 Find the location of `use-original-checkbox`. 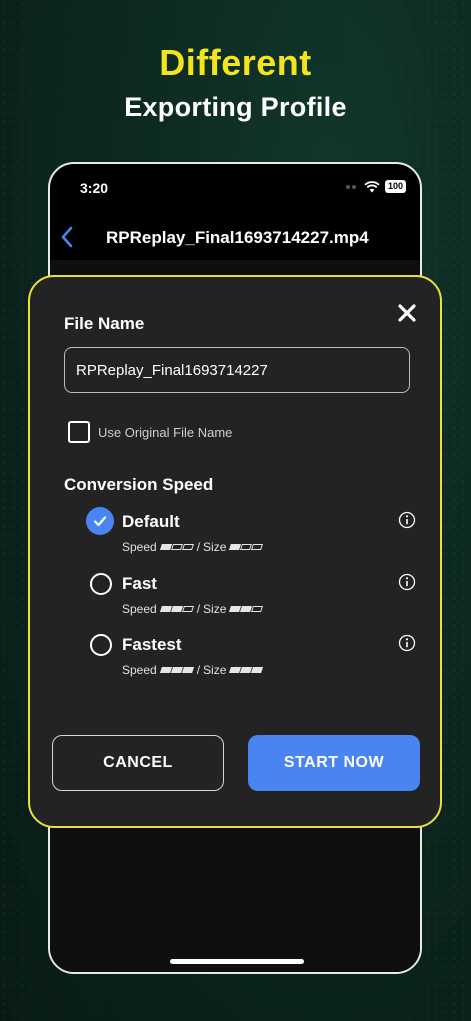

use-original-checkbox is located at coordinates (79, 432).